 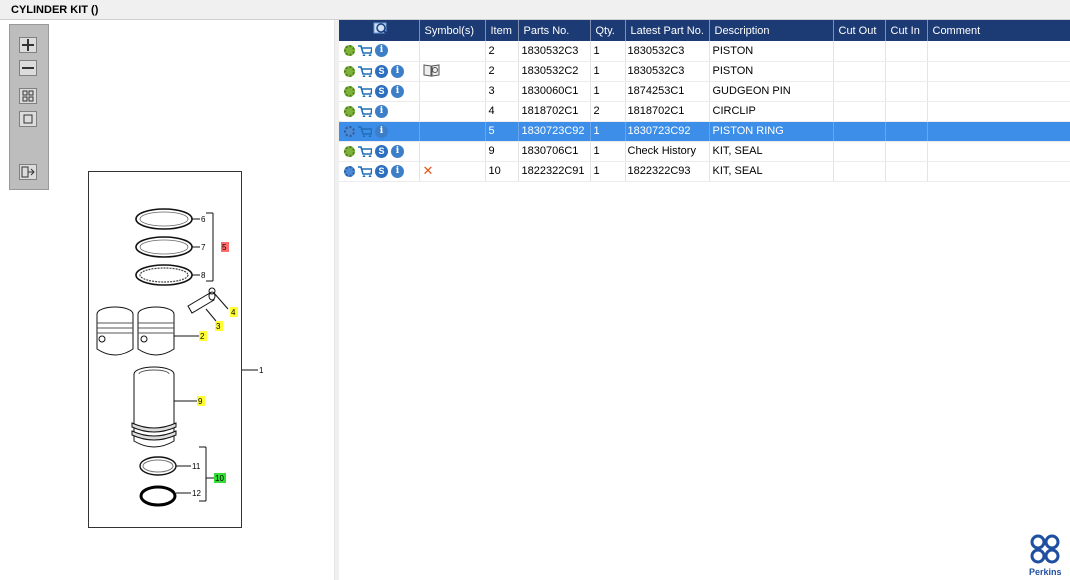 What do you see at coordinates (29, 107) in the screenshot?
I see `viewer-toolbar` at bounding box center [29, 107].